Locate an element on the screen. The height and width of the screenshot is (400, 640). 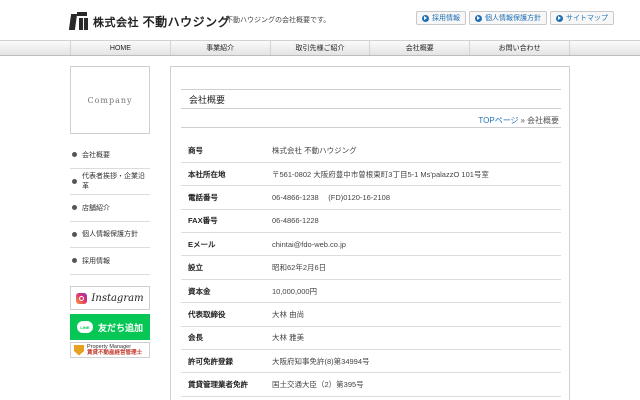
nav-partners: 取引先様ご紹介 is located at coordinates (319, 48).